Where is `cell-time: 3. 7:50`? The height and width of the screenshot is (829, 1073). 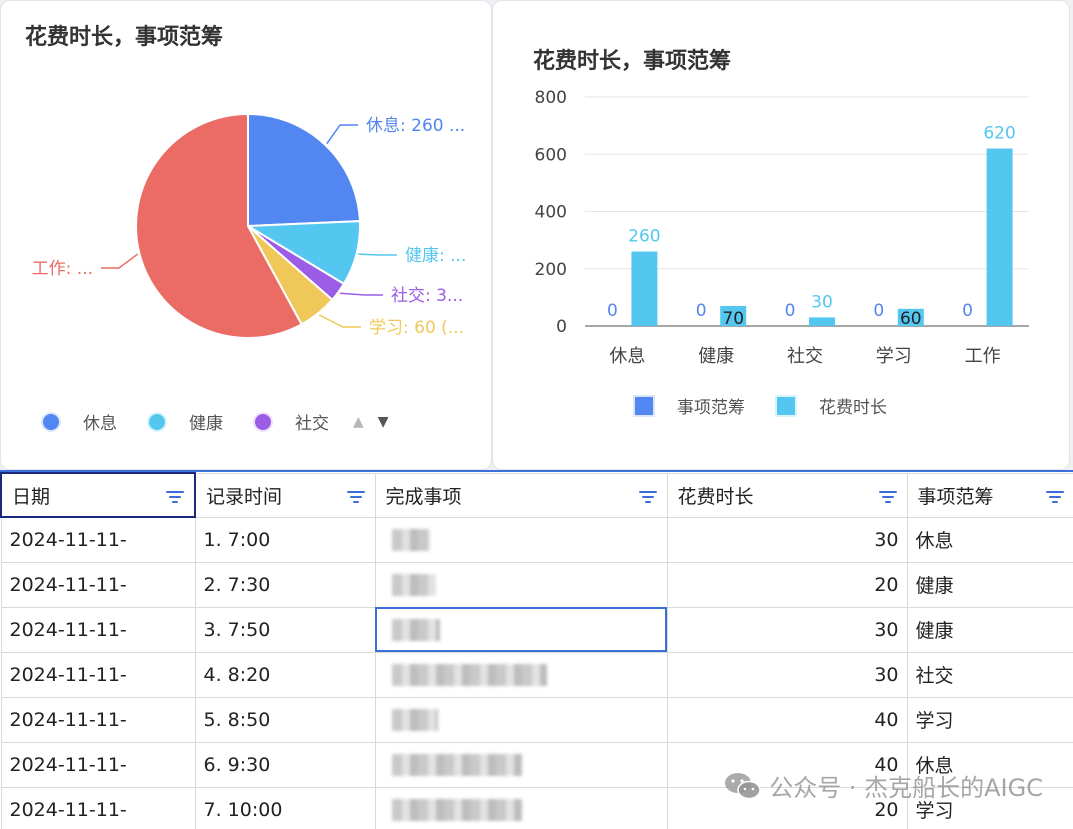 cell-time: 3. 7:50 is located at coordinates (285, 629).